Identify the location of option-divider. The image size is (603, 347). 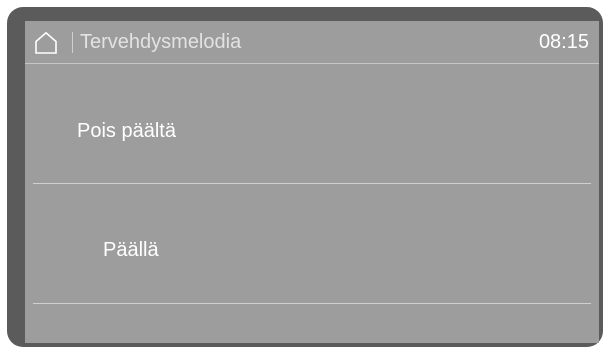
(312, 303).